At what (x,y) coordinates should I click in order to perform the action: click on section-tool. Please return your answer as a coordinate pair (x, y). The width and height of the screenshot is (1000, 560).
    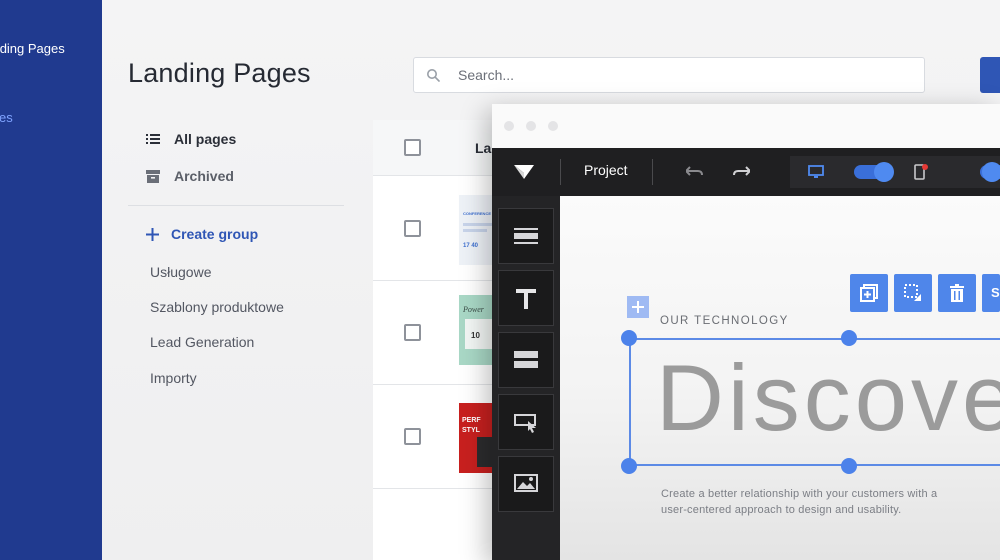
    Looking at the image, I should click on (526, 236).